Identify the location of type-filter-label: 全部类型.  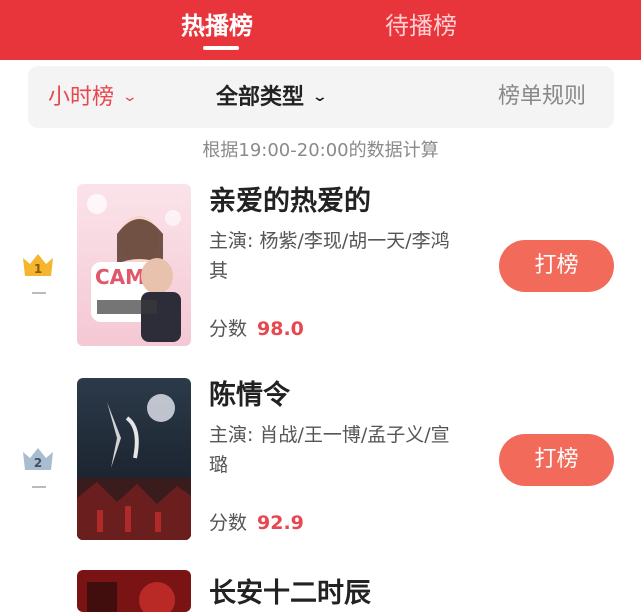
(260, 97).